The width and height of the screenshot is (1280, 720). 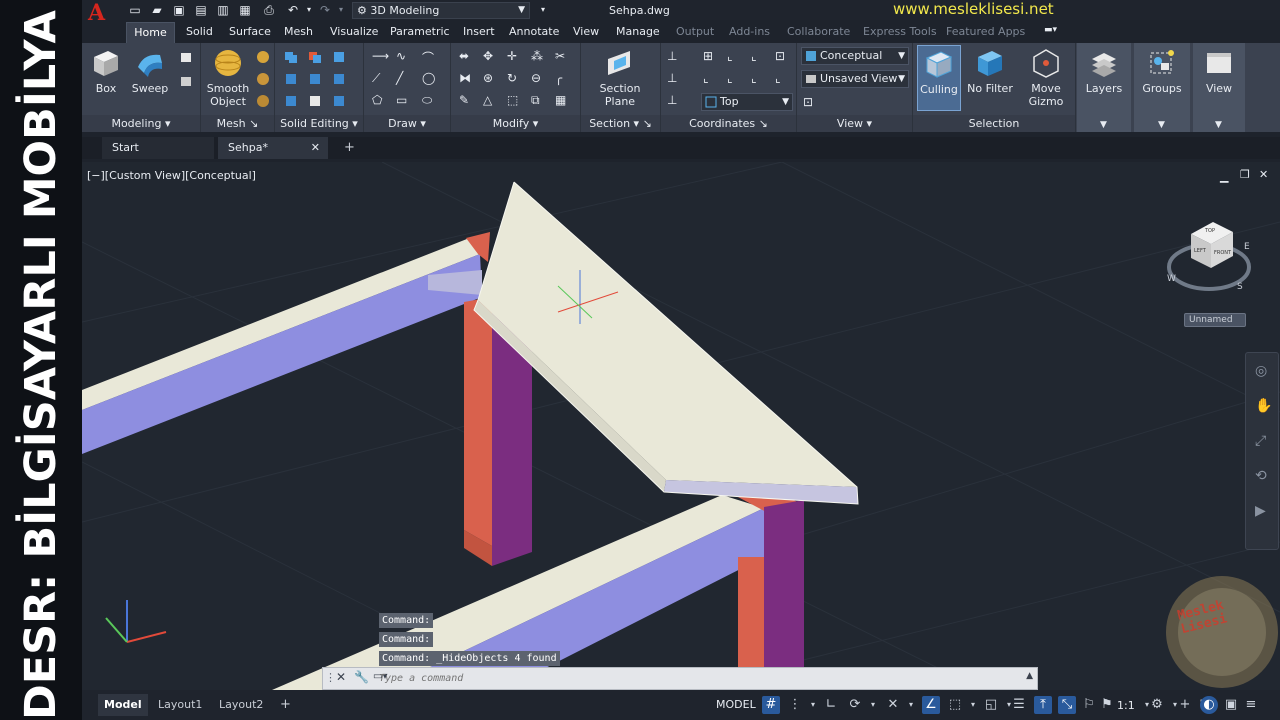 What do you see at coordinates (991, 705) in the screenshot?
I see `3d-snap-icon: ◱` at bounding box center [991, 705].